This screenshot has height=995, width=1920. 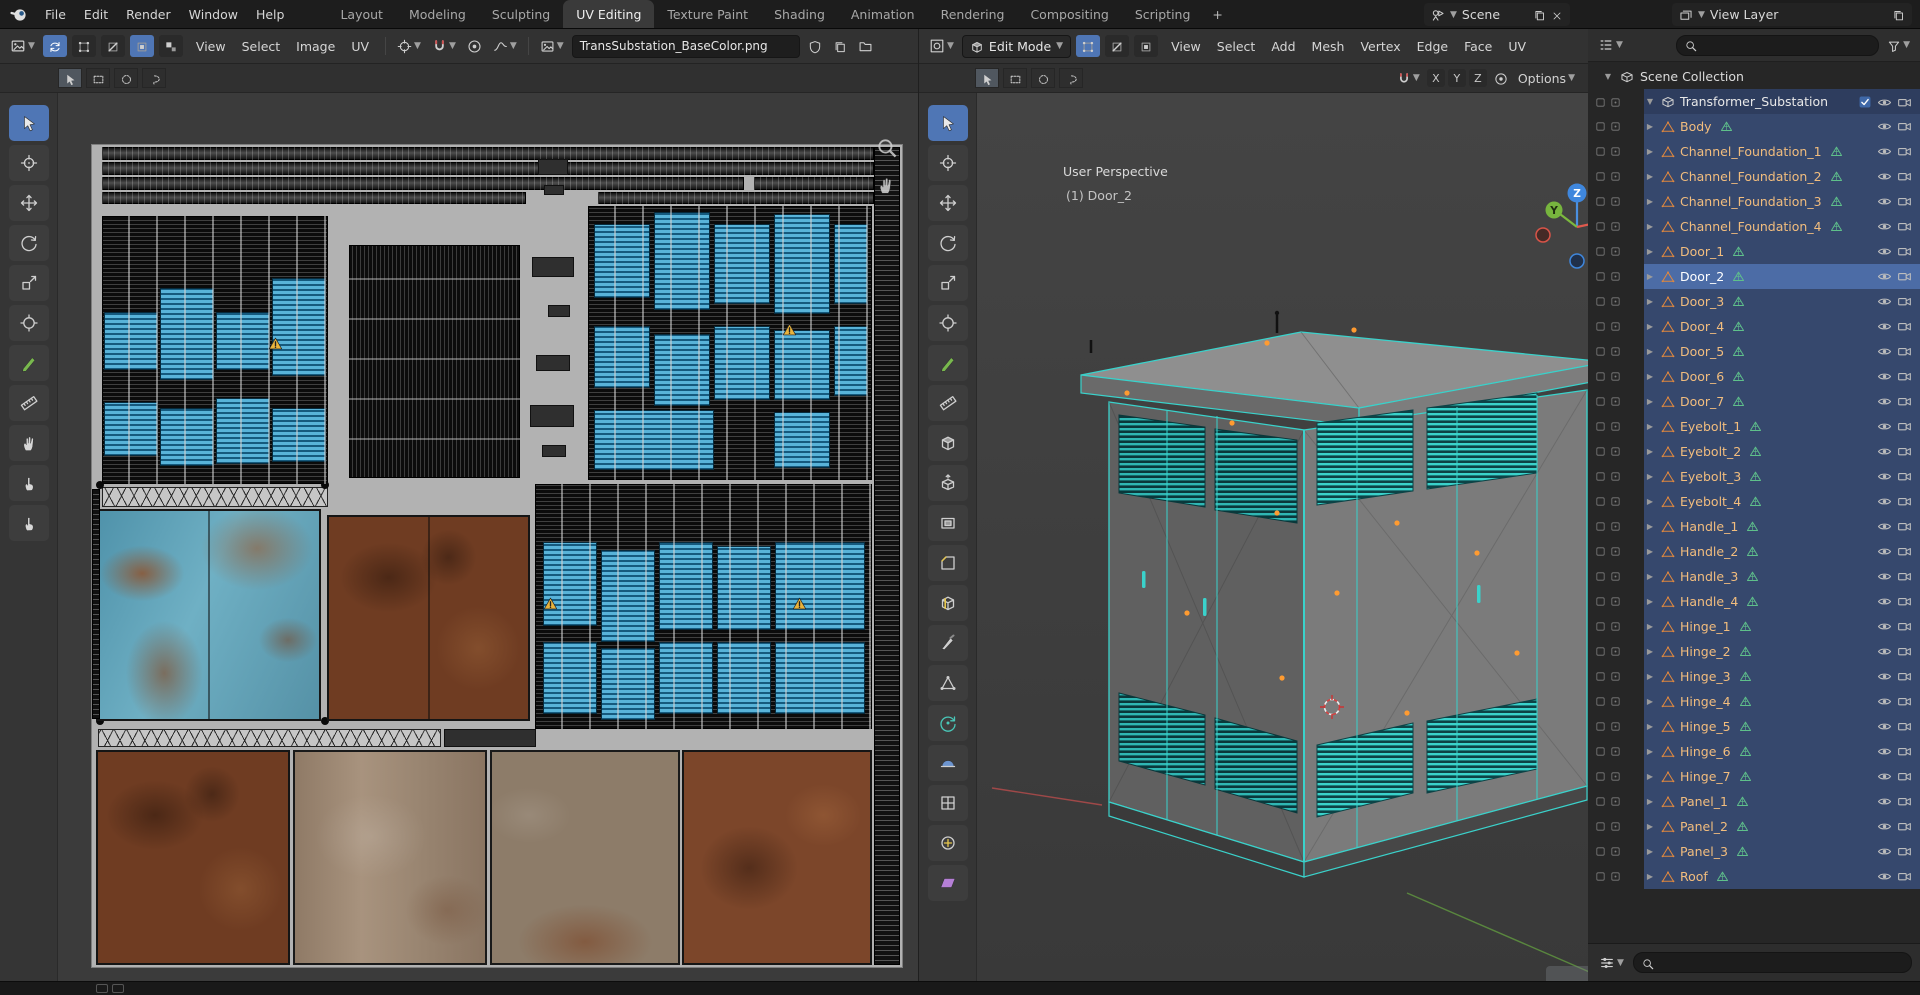 I want to click on outliner-row-handle_1: ▶ Handle_1, so click(x=1754, y=526).